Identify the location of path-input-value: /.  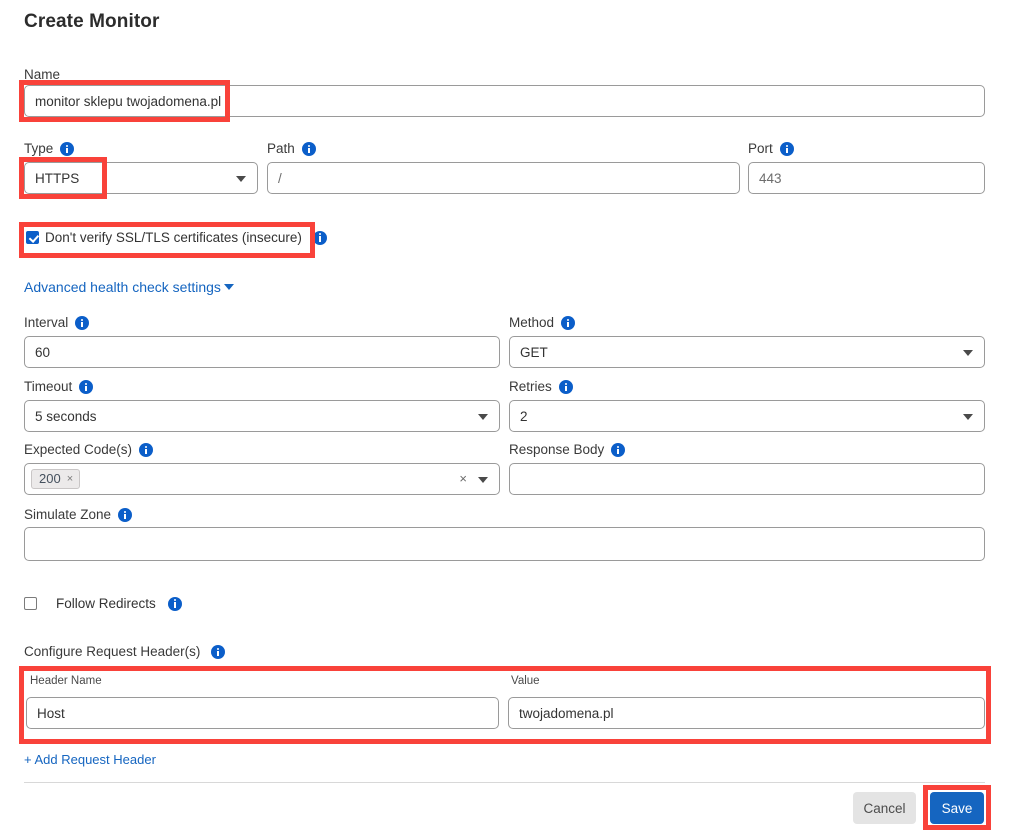
(280, 178).